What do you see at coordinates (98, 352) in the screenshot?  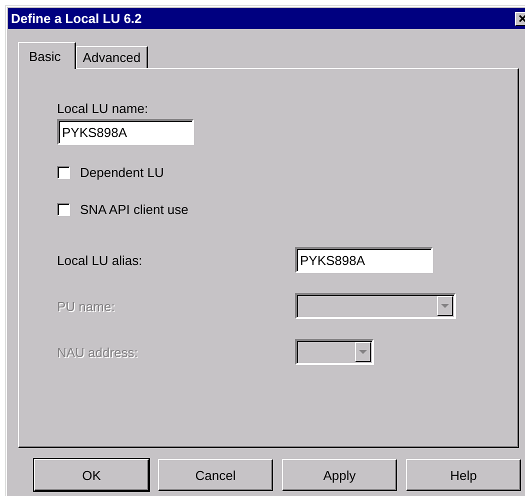 I see `field-label: NAU address:` at bounding box center [98, 352].